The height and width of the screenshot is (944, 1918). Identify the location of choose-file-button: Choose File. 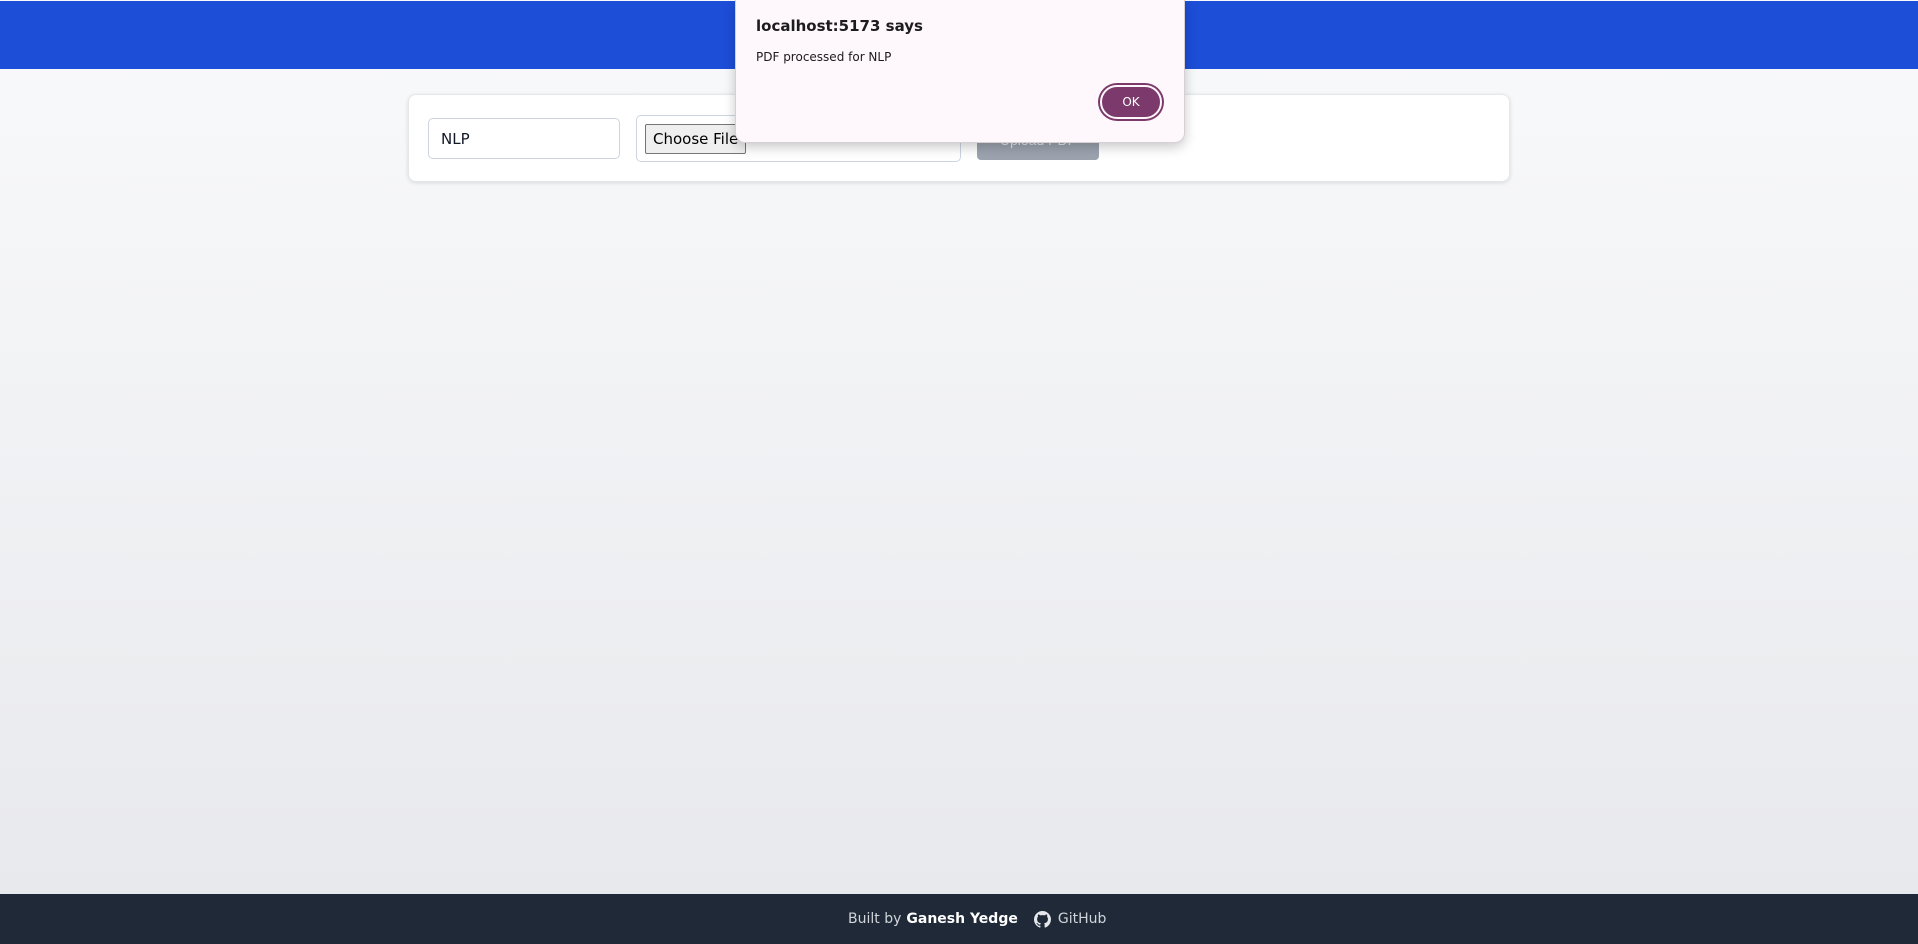
(696, 139).